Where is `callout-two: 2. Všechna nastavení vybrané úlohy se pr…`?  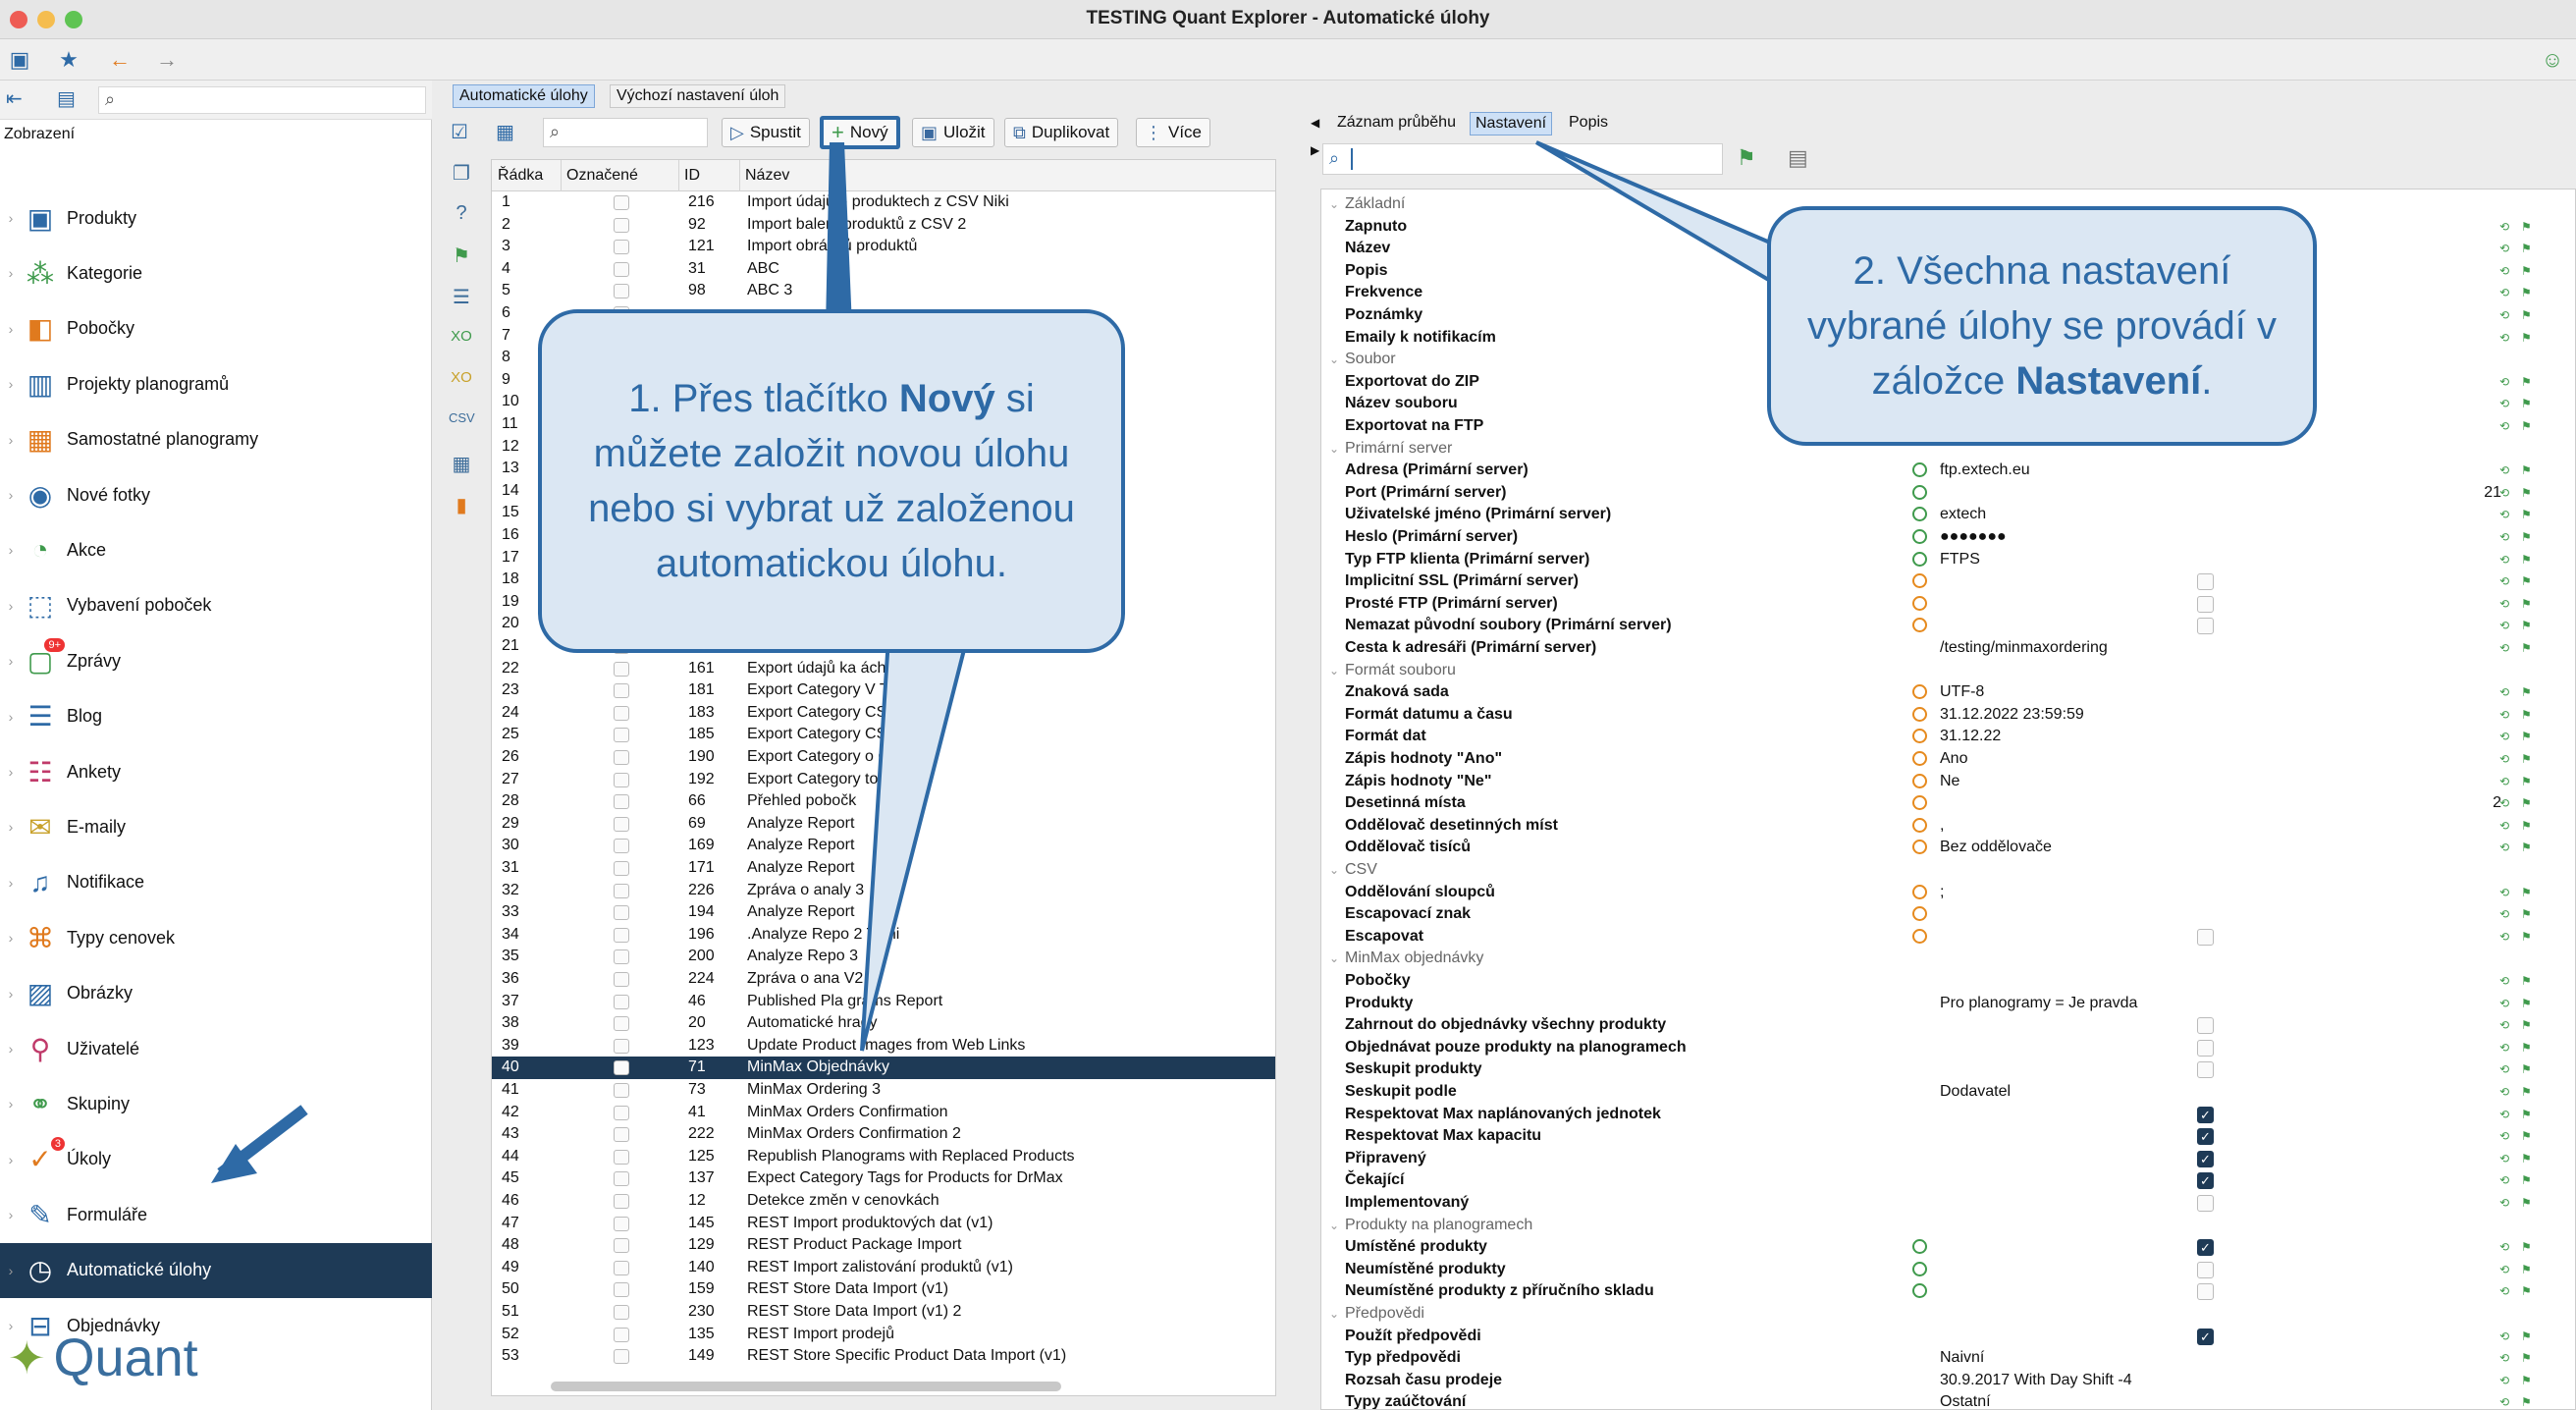 callout-two: 2. Všechna nastavení vybrané úlohy se pr… is located at coordinates (2042, 326).